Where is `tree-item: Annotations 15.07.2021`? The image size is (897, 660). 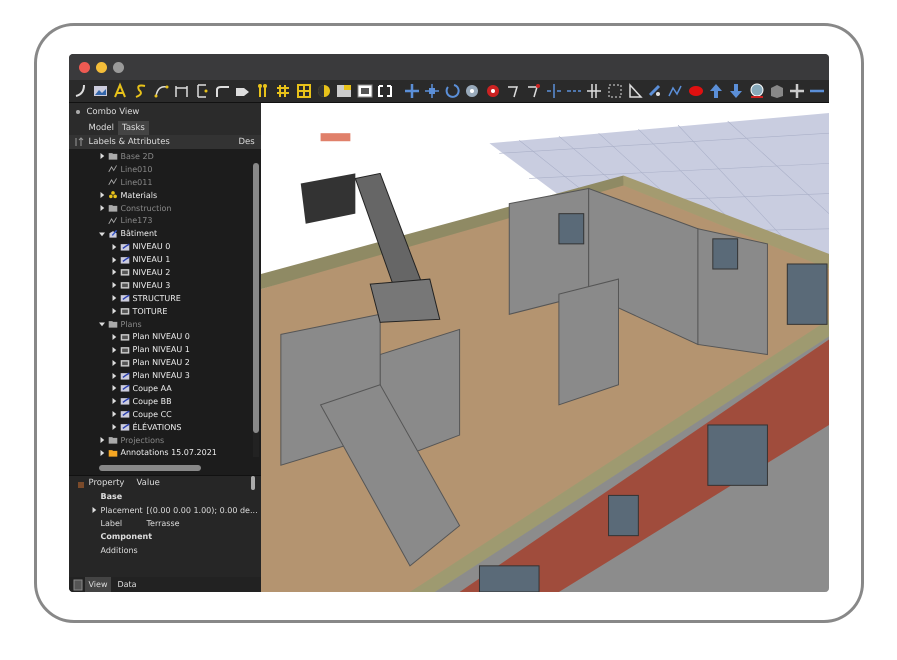 tree-item: Annotations 15.07.2021 is located at coordinates (168, 453).